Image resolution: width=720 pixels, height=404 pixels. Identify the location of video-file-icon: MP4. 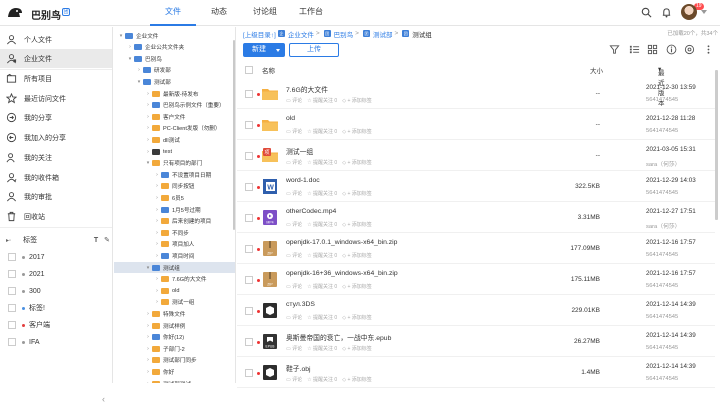
(270, 217).